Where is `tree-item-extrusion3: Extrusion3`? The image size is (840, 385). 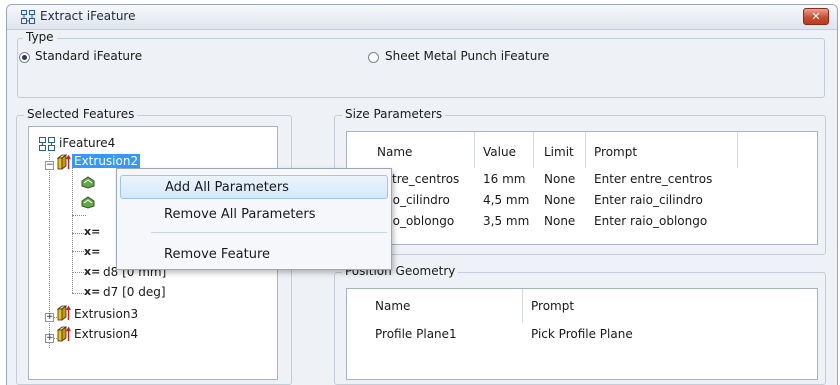
tree-item-extrusion3: Extrusion3 is located at coordinates (106, 314).